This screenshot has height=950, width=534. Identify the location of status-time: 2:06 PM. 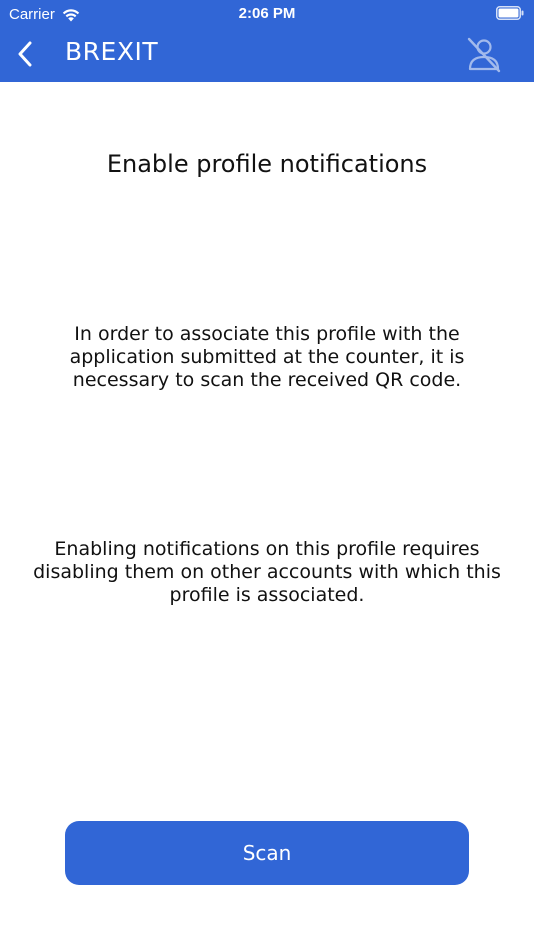
(267, 13).